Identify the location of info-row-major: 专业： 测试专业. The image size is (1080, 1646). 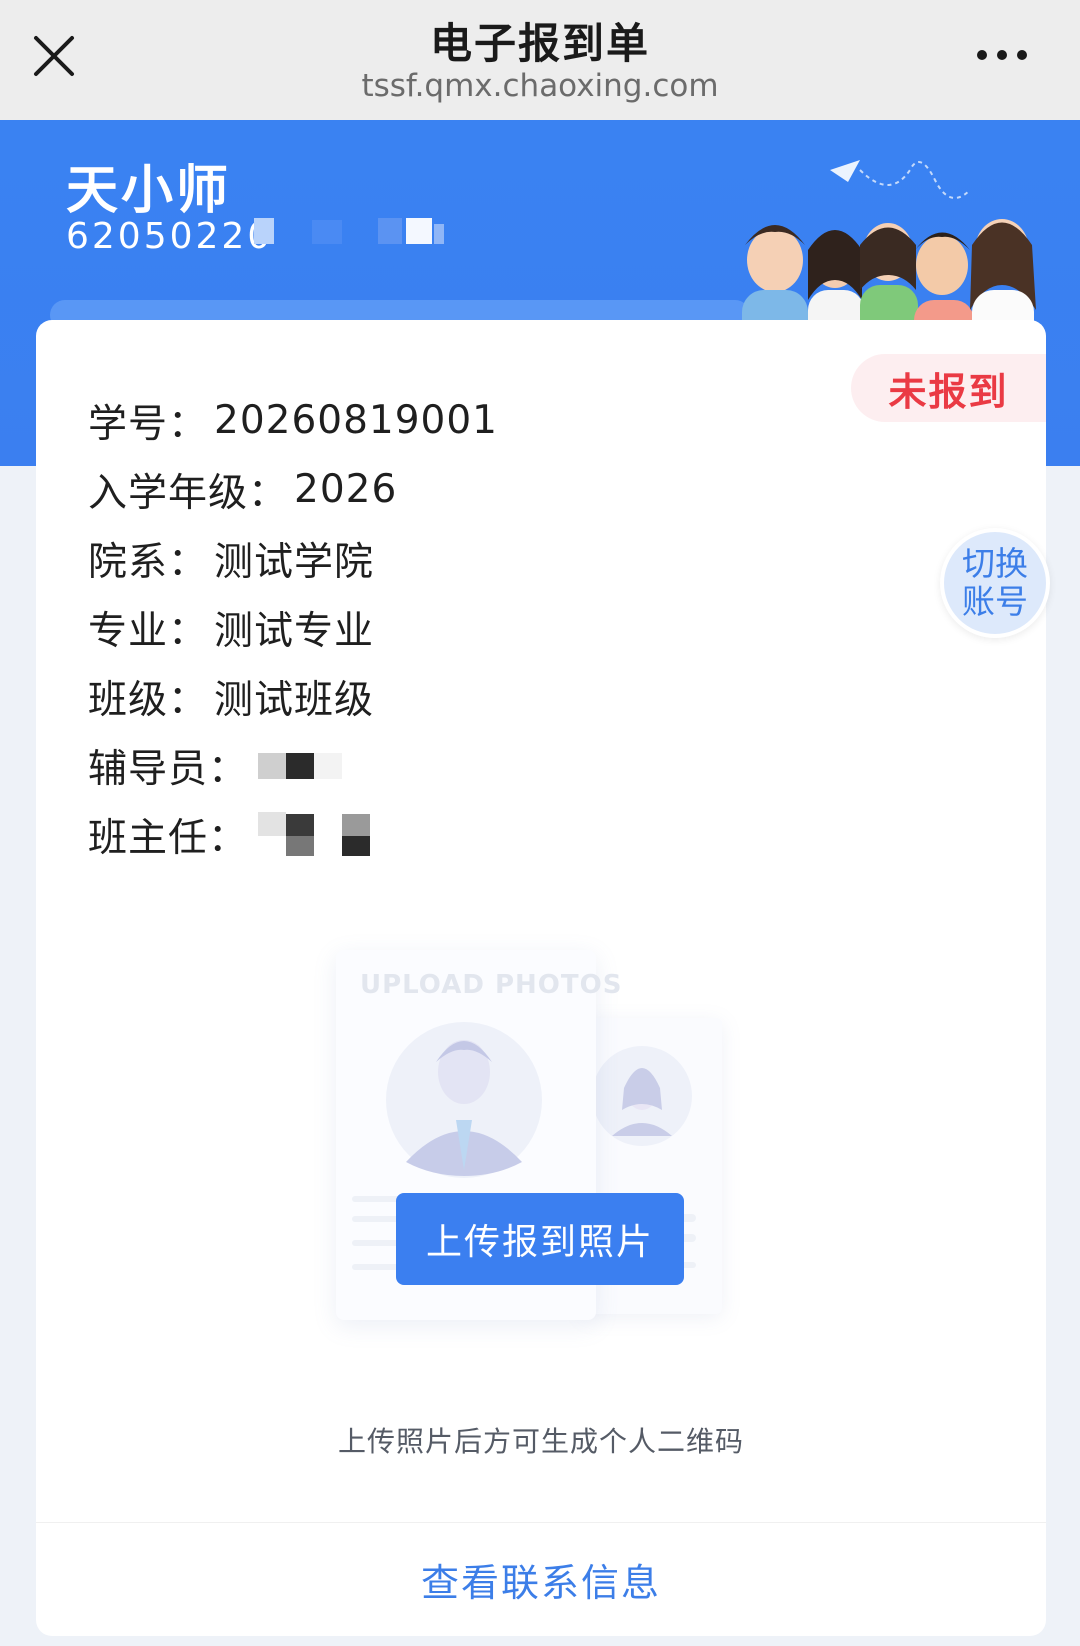
(293, 627).